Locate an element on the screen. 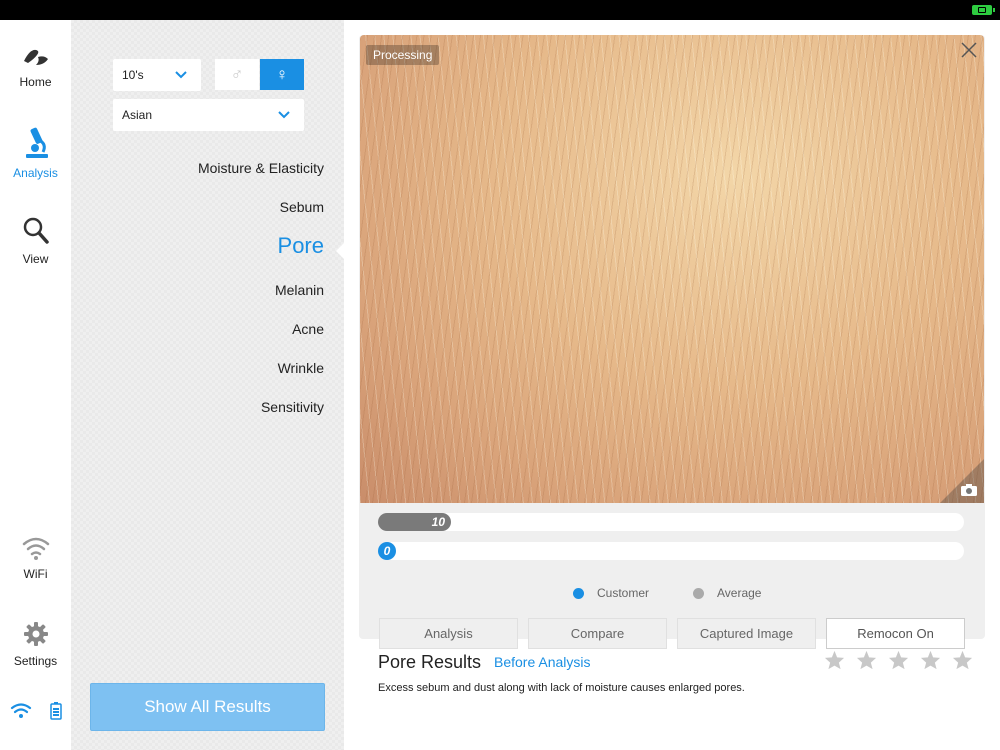  age-select-value: 10's is located at coordinates (133, 75).